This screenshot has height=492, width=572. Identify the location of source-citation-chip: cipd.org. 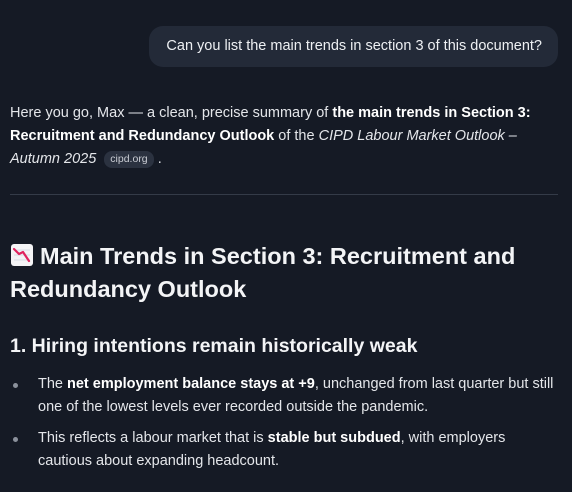
(129, 159).